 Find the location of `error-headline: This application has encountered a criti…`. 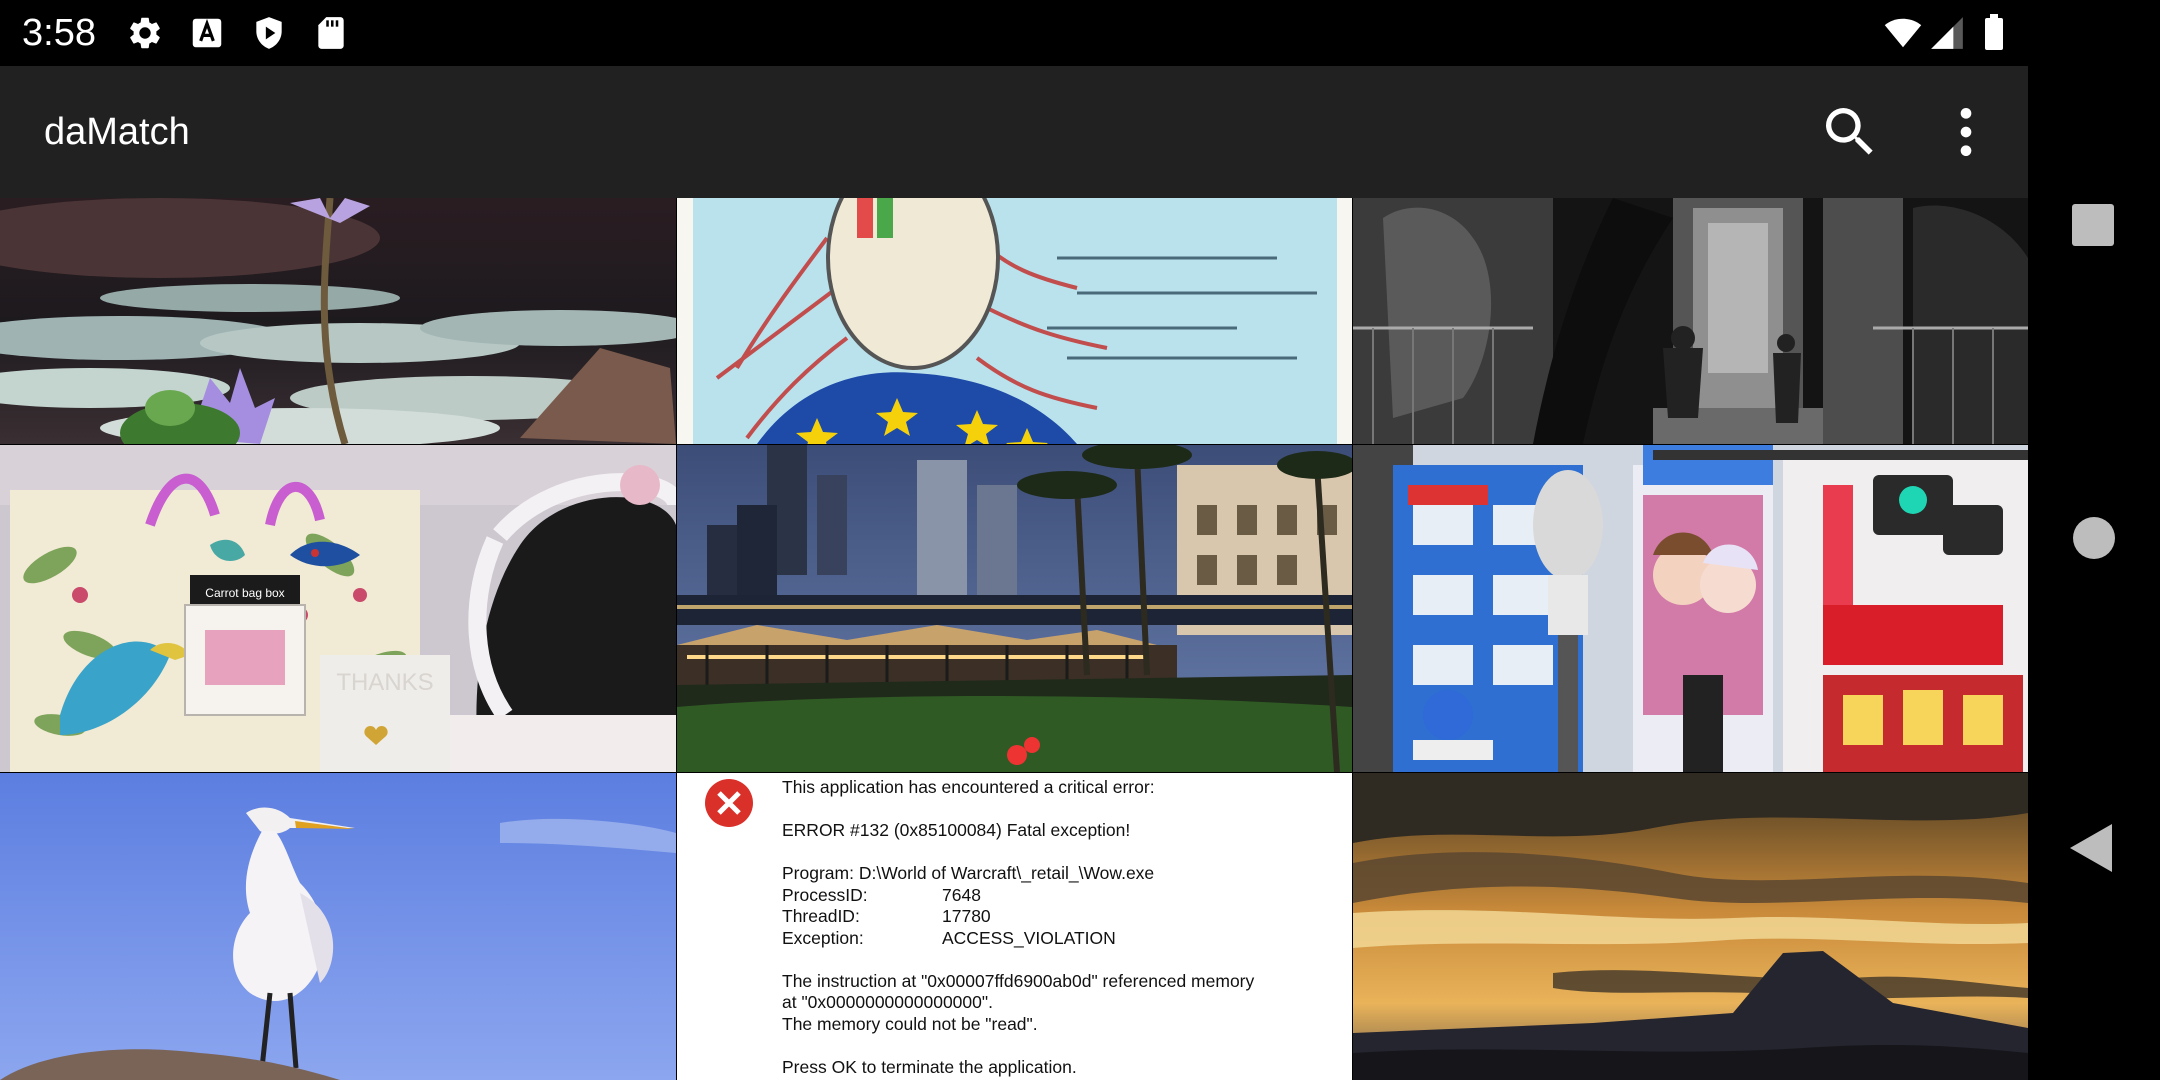

error-headline: This application has encountered a criti… is located at coordinates (968, 787).